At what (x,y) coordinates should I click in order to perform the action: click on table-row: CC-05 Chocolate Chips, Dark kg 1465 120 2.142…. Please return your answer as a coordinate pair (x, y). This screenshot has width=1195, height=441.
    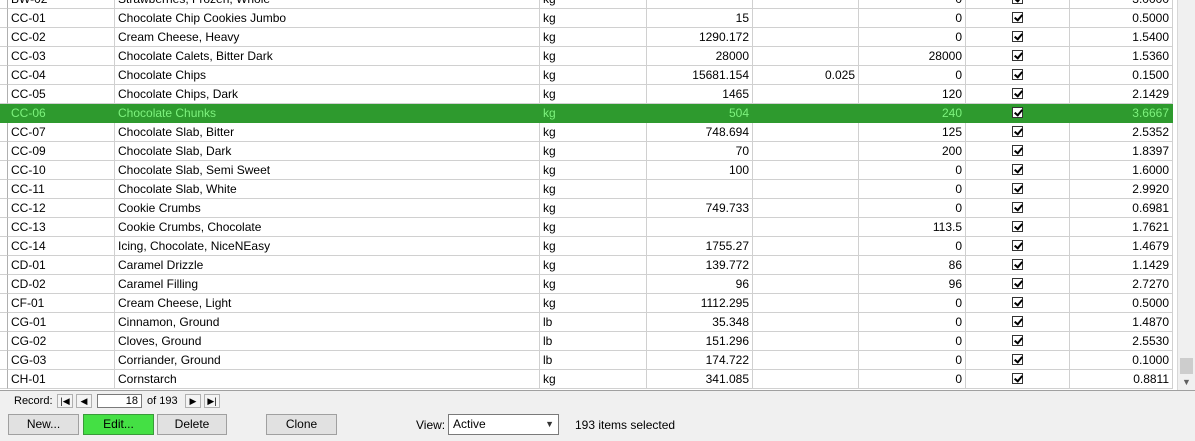
    Looking at the image, I should click on (586, 94).